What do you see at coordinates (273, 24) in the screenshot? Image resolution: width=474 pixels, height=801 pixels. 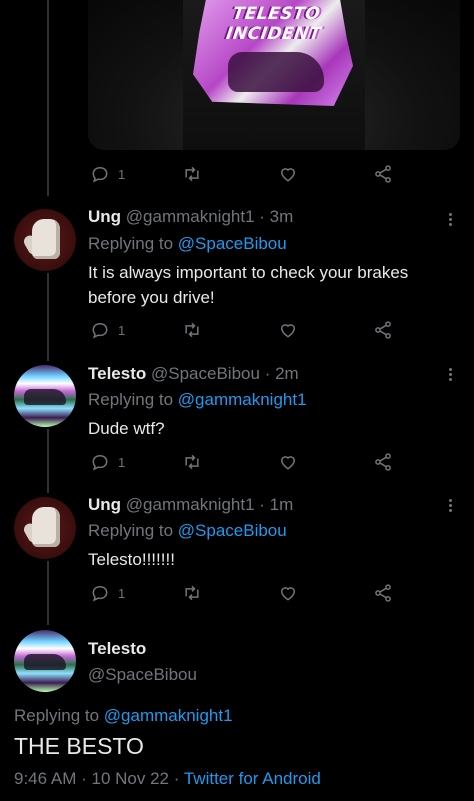 I see `shirt-print-title: TELESTO INCIDENT` at bounding box center [273, 24].